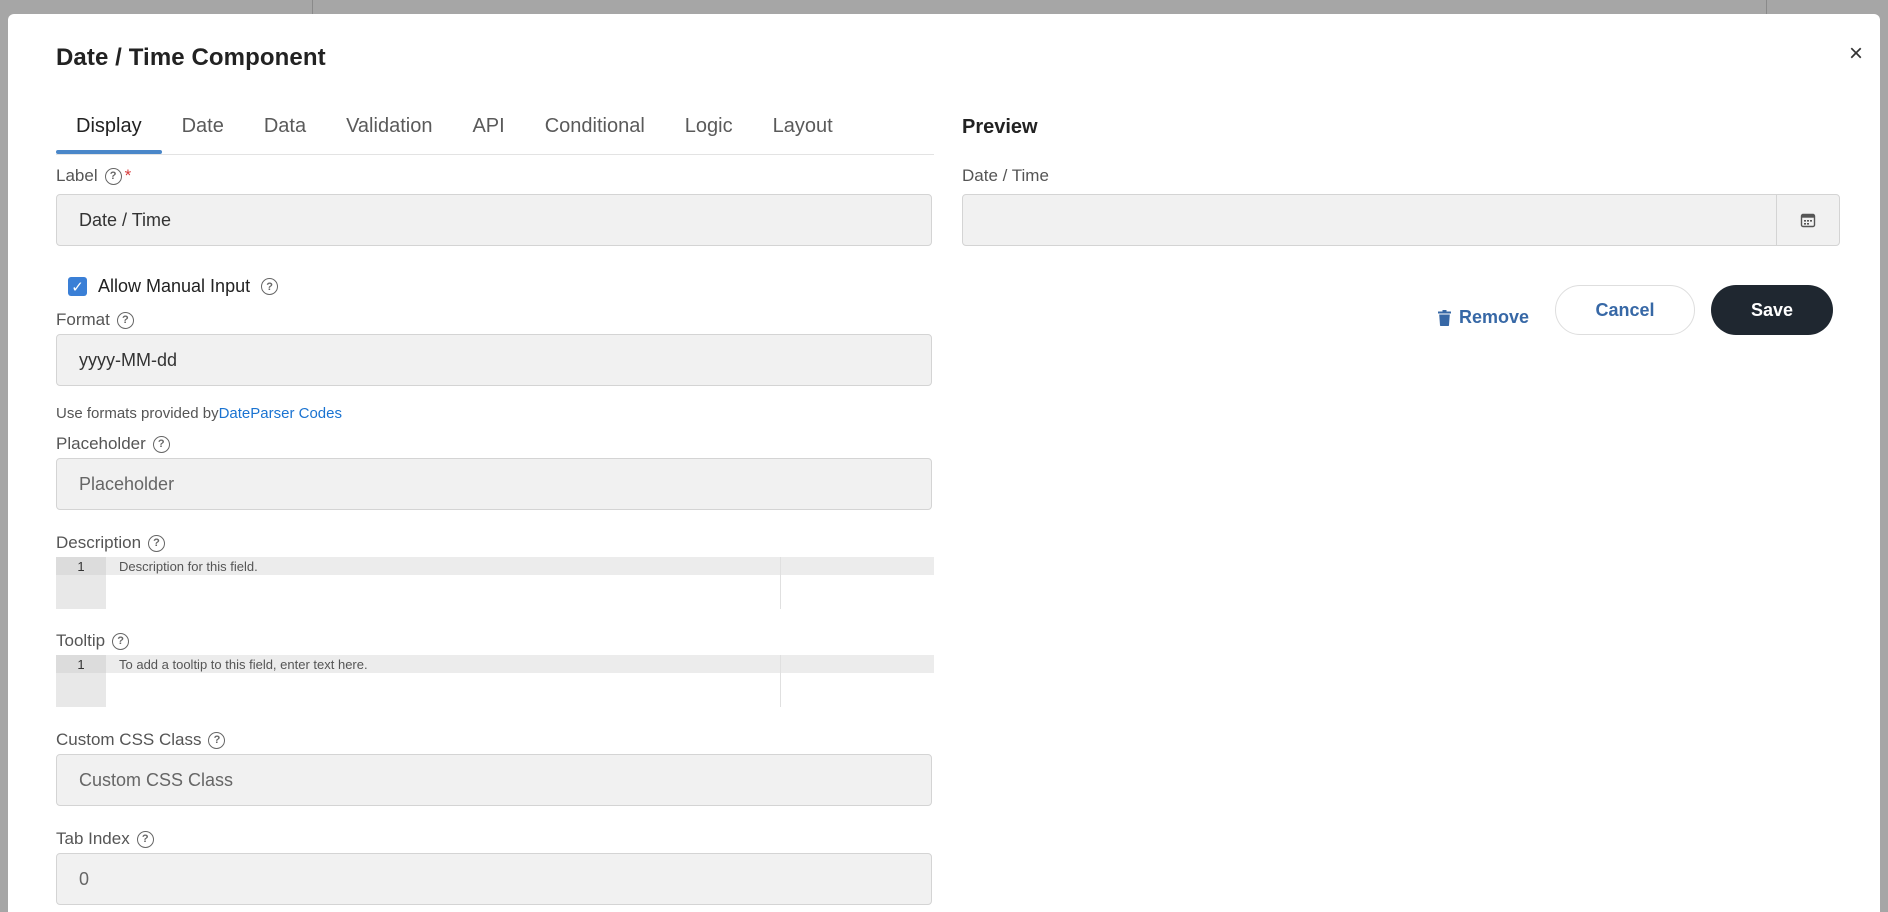 This screenshot has width=1888, height=912. I want to click on format-hint: Use formats provided byDateParser Codes, so click(199, 413).